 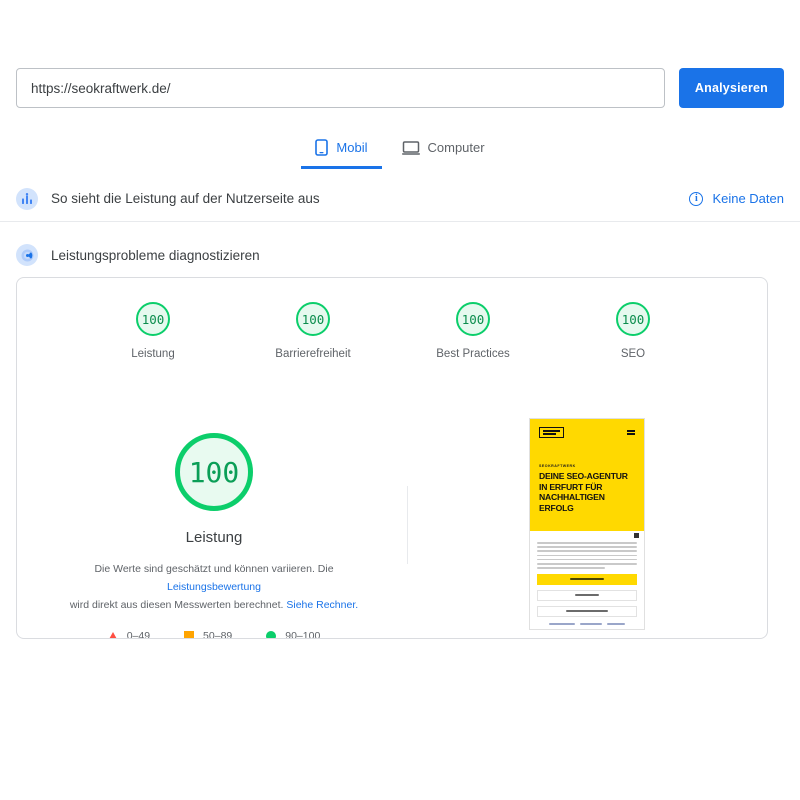 What do you see at coordinates (557, 466) in the screenshot?
I see `screenshot-eyebrow: SEOKRAFTWERK` at bounding box center [557, 466].